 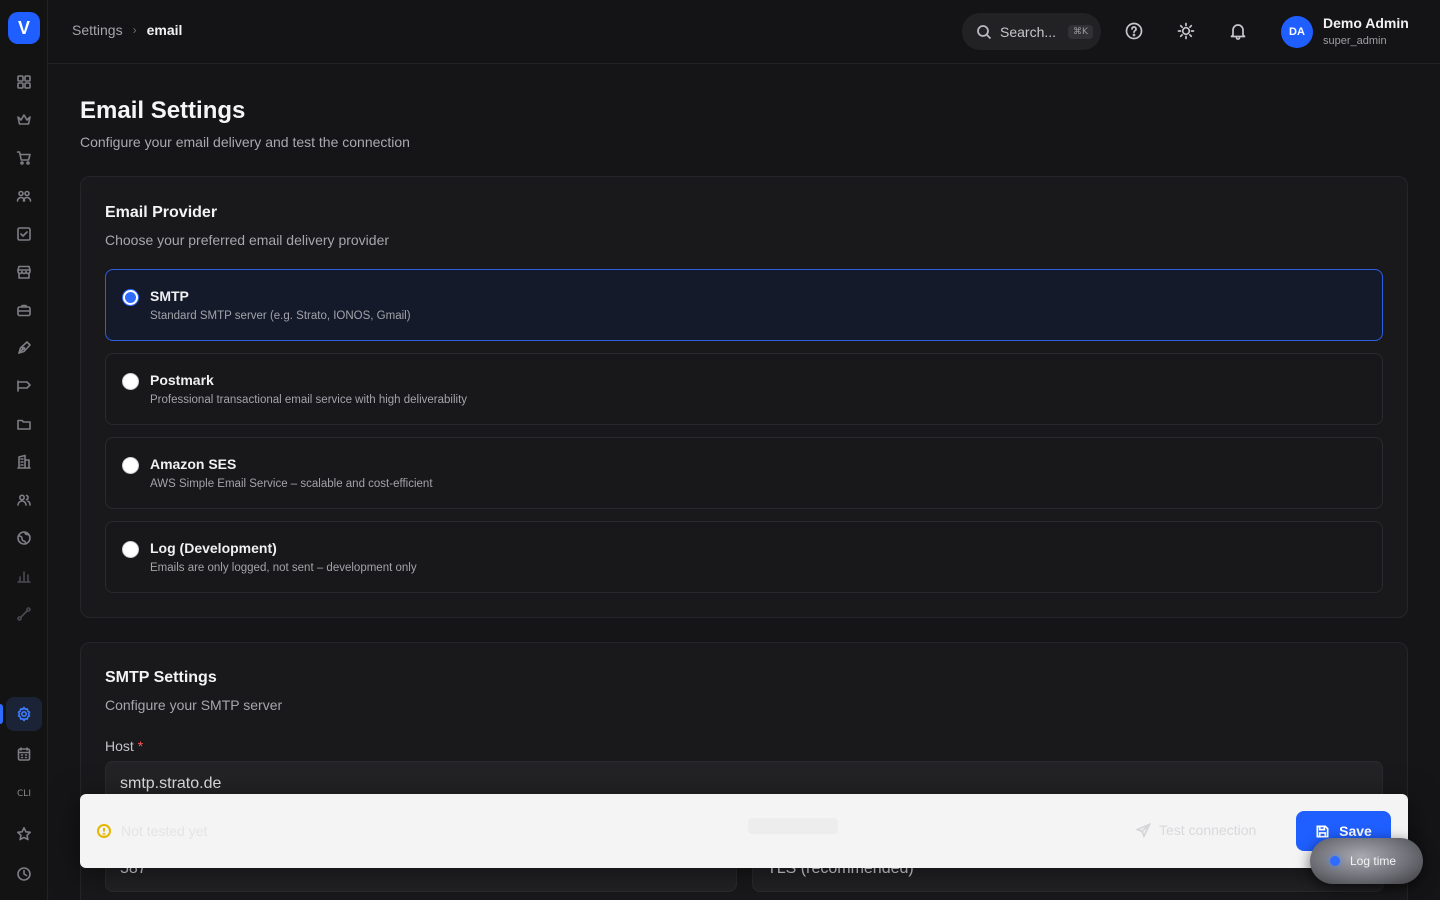 What do you see at coordinates (24, 500) in the screenshot?
I see `team-icon` at bounding box center [24, 500].